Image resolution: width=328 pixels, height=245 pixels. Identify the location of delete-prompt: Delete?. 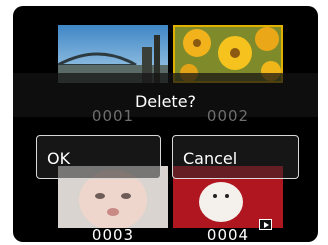
(165, 101).